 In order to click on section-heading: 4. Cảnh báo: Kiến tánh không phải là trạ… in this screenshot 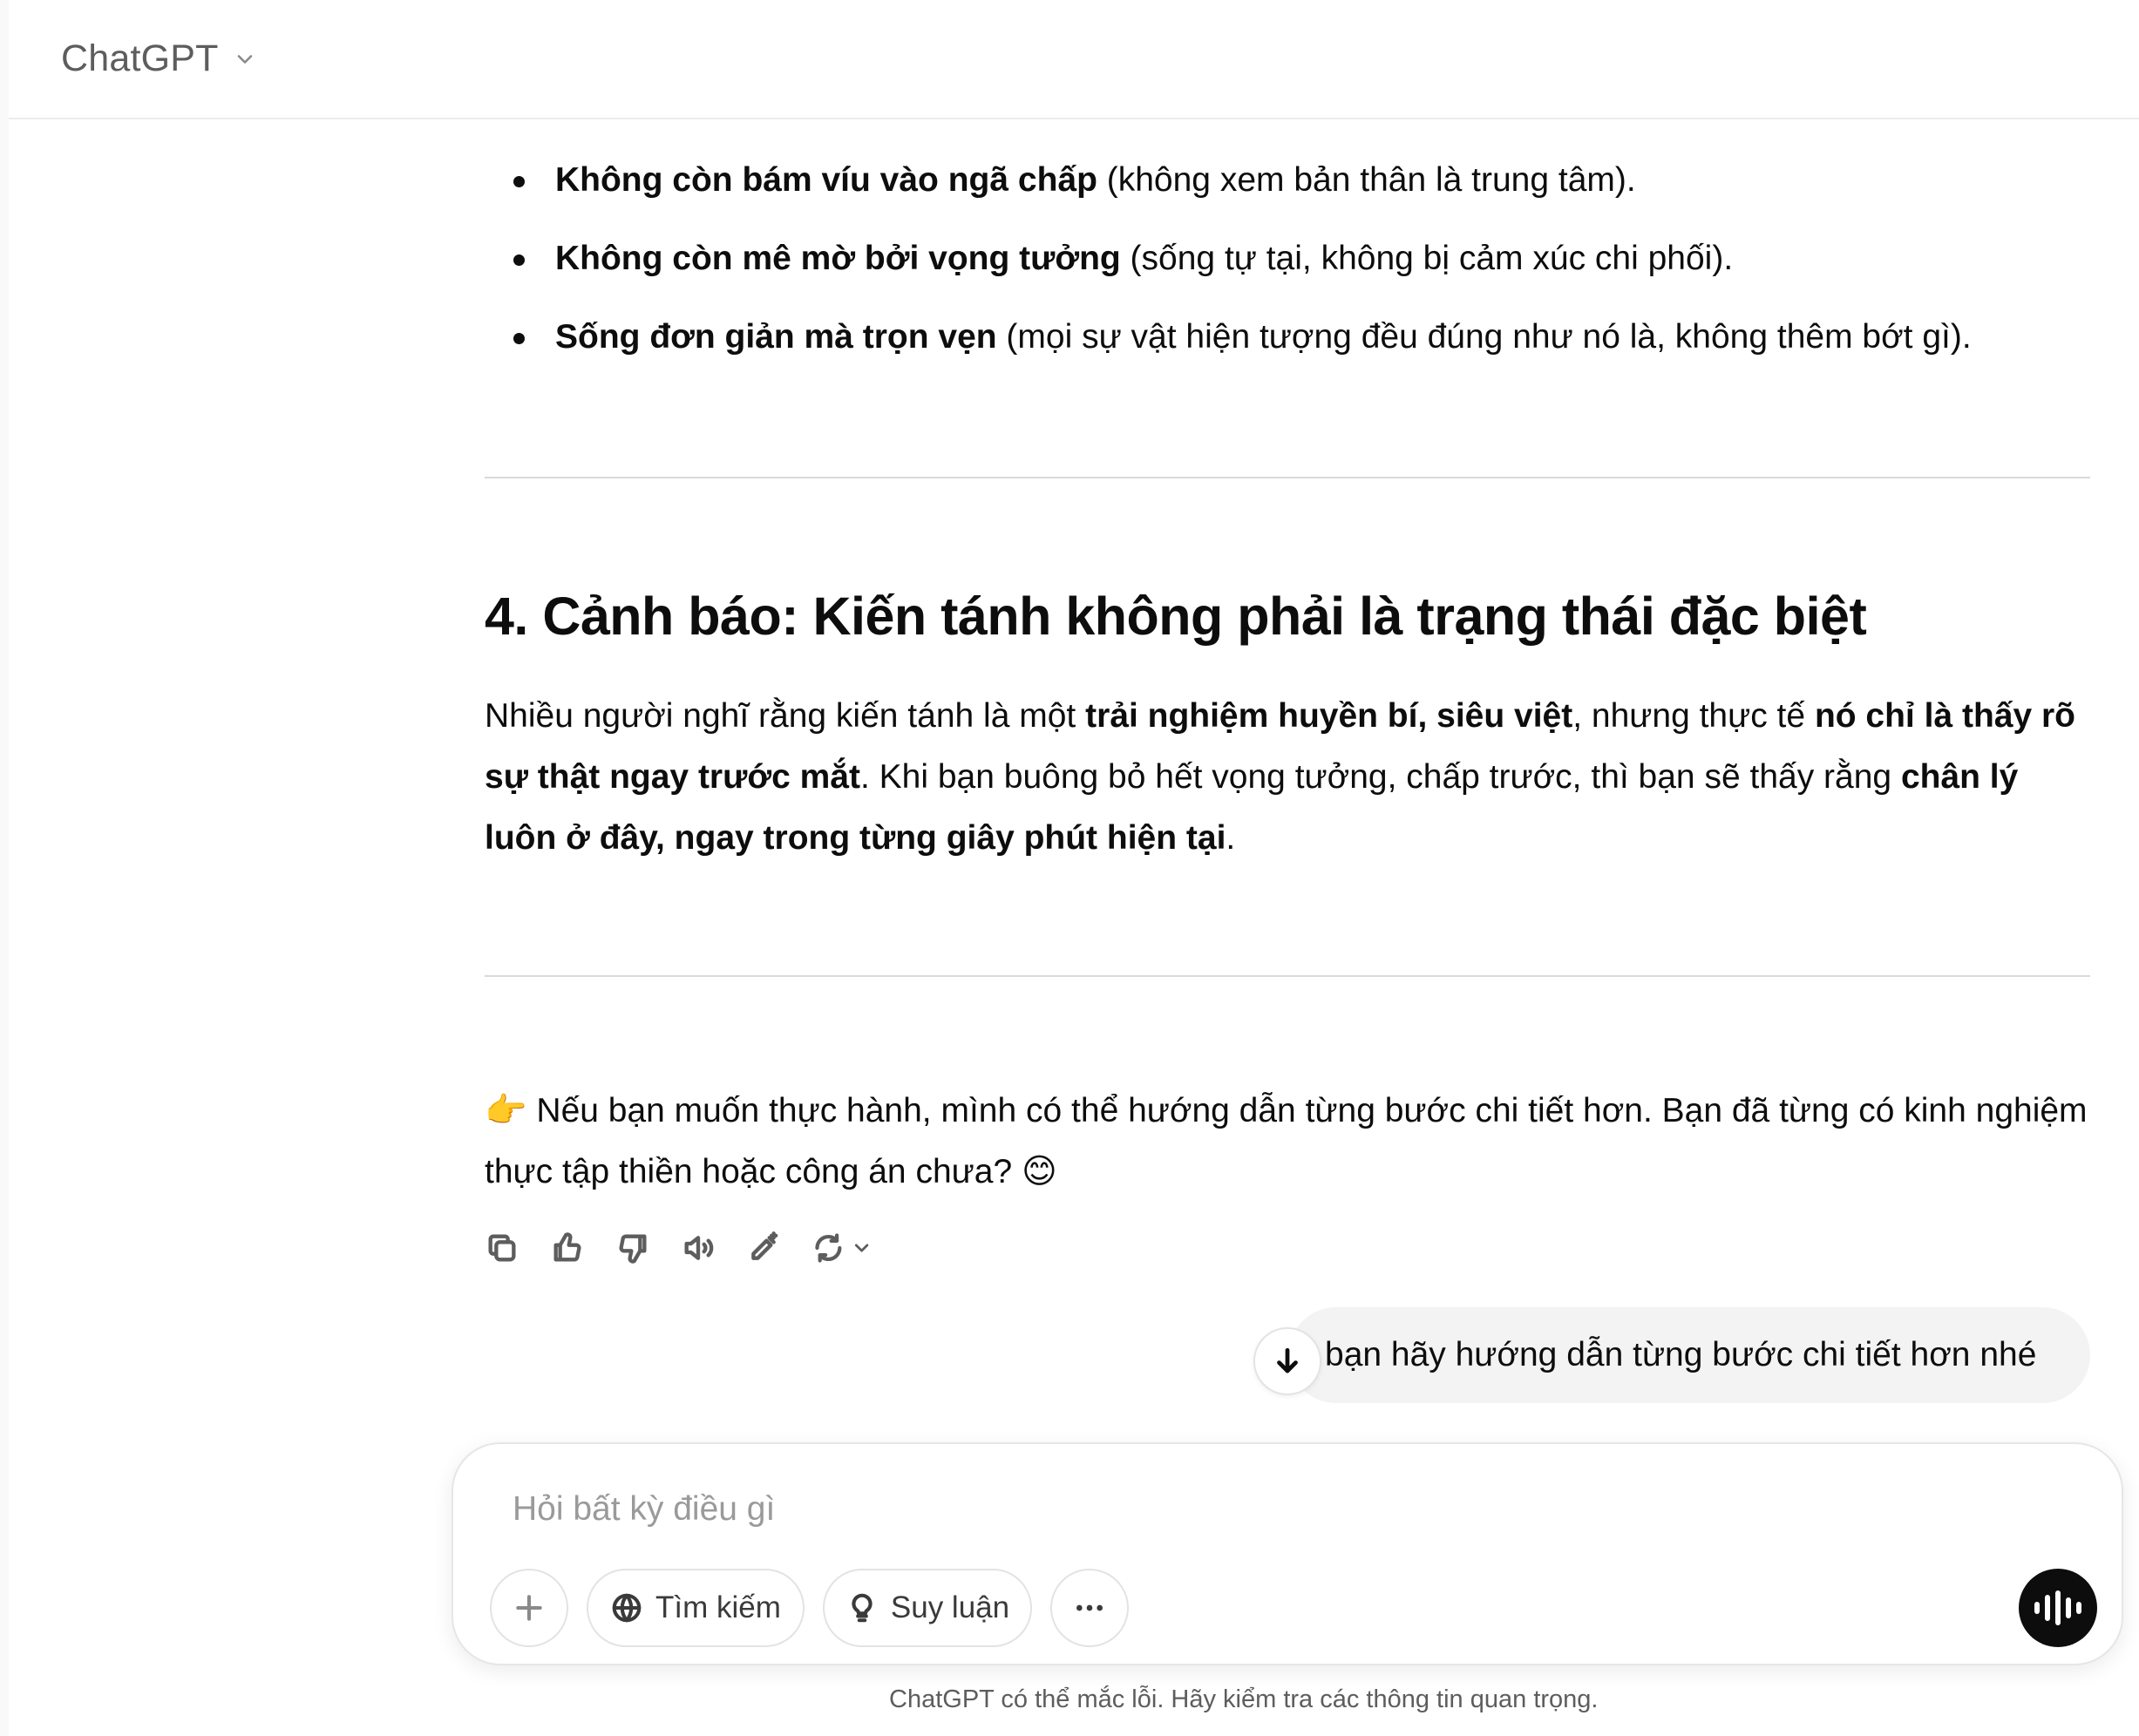, I will do `click(1176, 616)`.